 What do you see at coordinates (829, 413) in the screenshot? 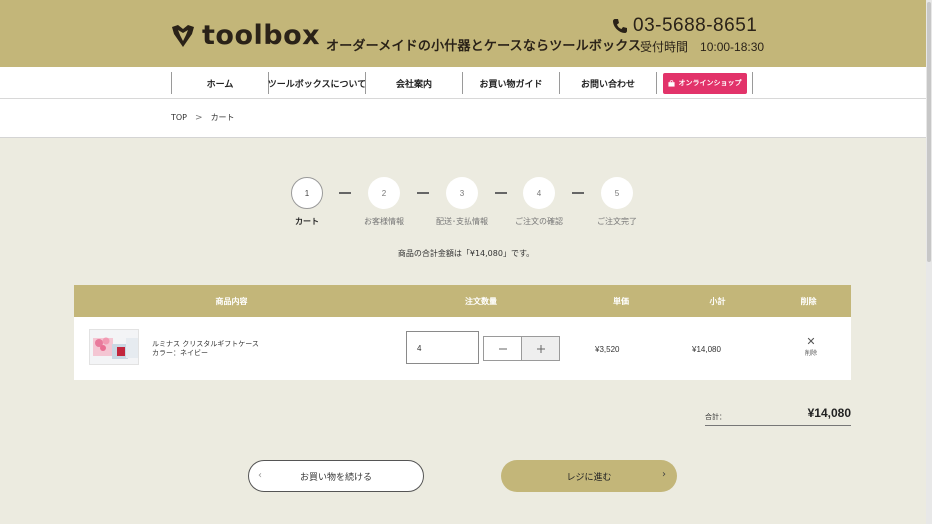
I see `total-value: ¥14,080` at bounding box center [829, 413].